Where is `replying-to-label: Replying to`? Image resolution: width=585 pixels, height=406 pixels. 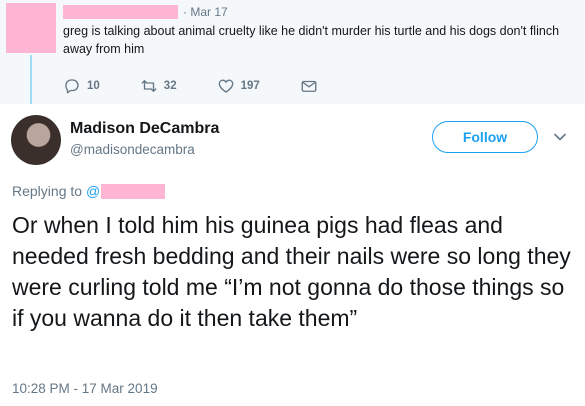
replying-to-label: Replying to is located at coordinates (47, 191).